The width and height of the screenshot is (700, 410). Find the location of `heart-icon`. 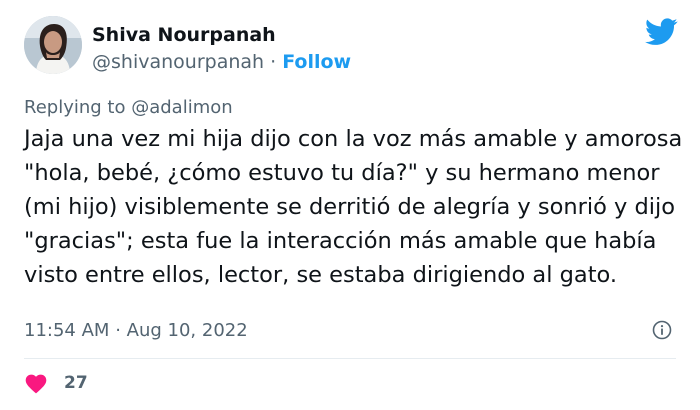

heart-icon is located at coordinates (36, 384).